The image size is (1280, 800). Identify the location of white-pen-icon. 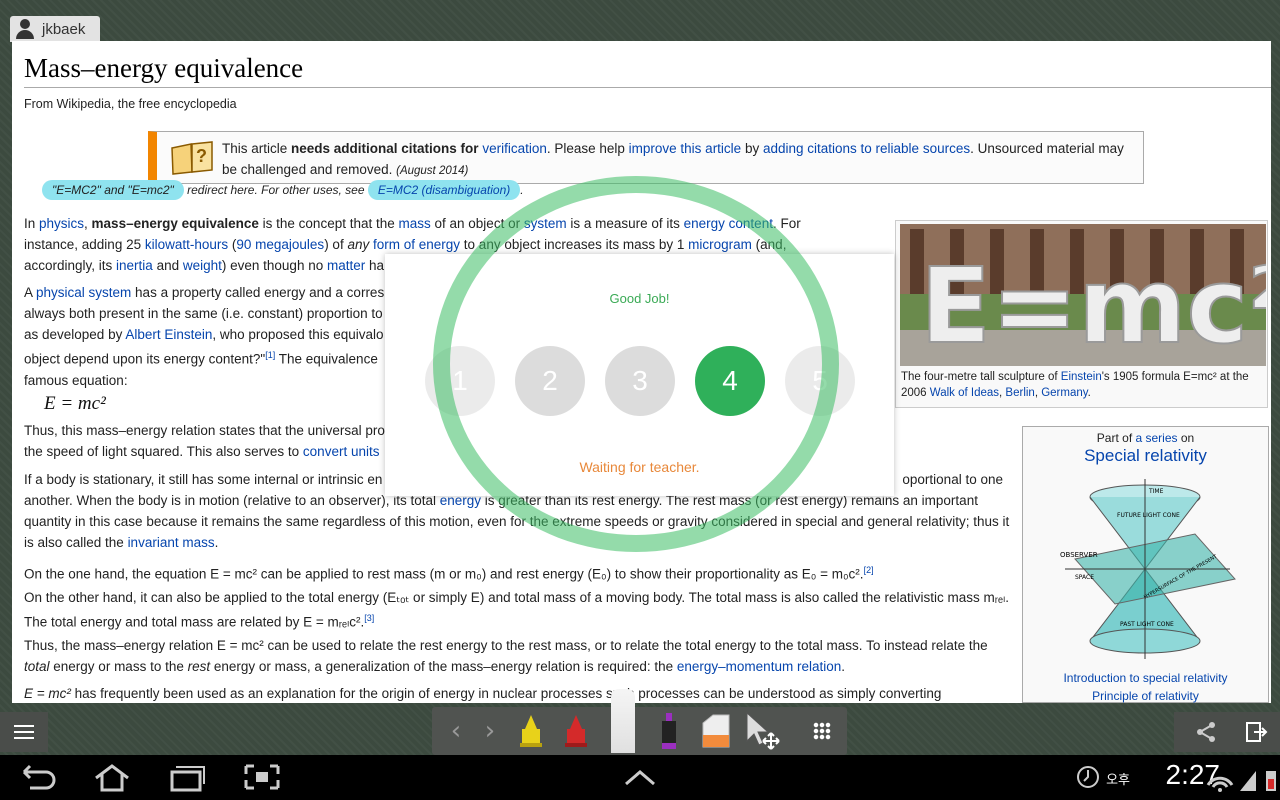
(623, 721).